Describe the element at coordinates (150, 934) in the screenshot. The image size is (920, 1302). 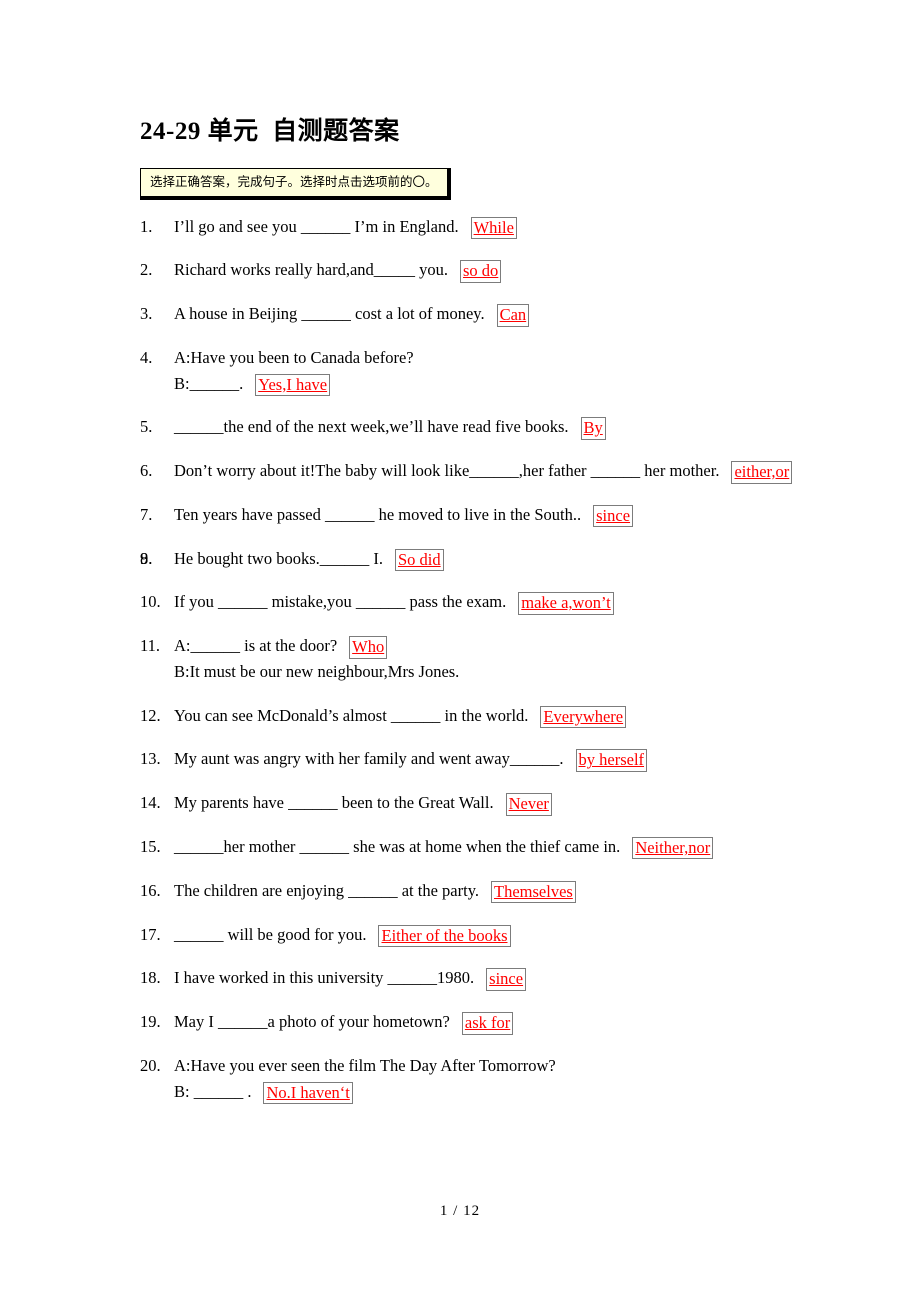
I see `question-number: 17.` at that location.